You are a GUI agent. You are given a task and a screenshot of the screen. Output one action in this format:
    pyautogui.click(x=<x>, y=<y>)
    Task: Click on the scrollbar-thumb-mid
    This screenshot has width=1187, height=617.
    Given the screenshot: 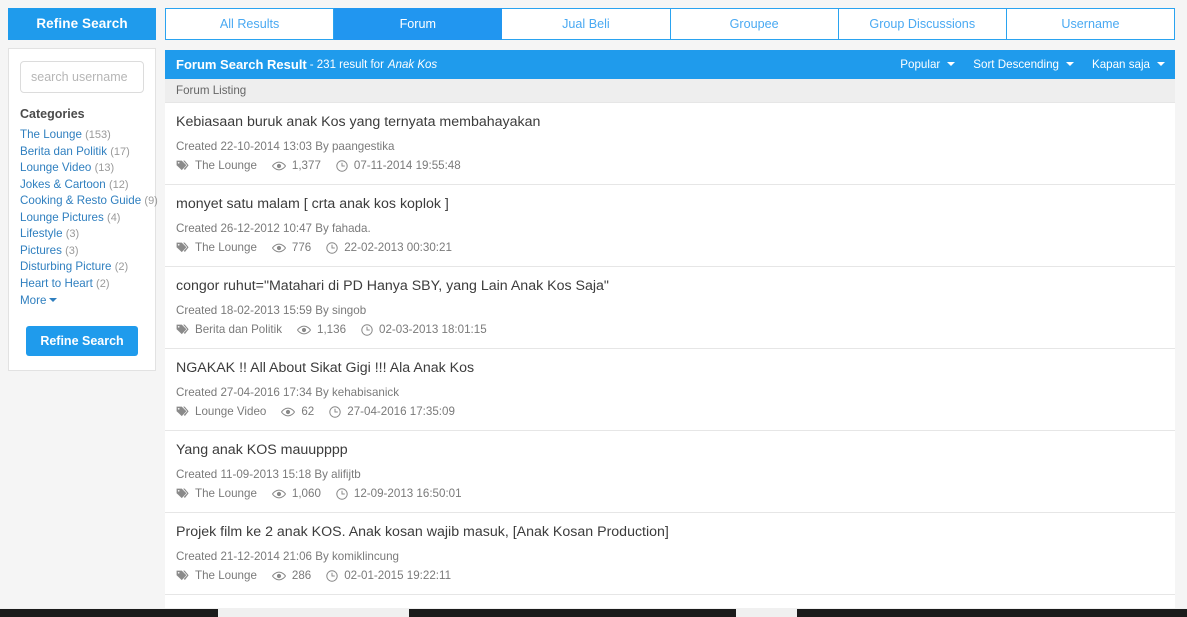 What is the action you would take?
    pyautogui.click(x=572, y=613)
    